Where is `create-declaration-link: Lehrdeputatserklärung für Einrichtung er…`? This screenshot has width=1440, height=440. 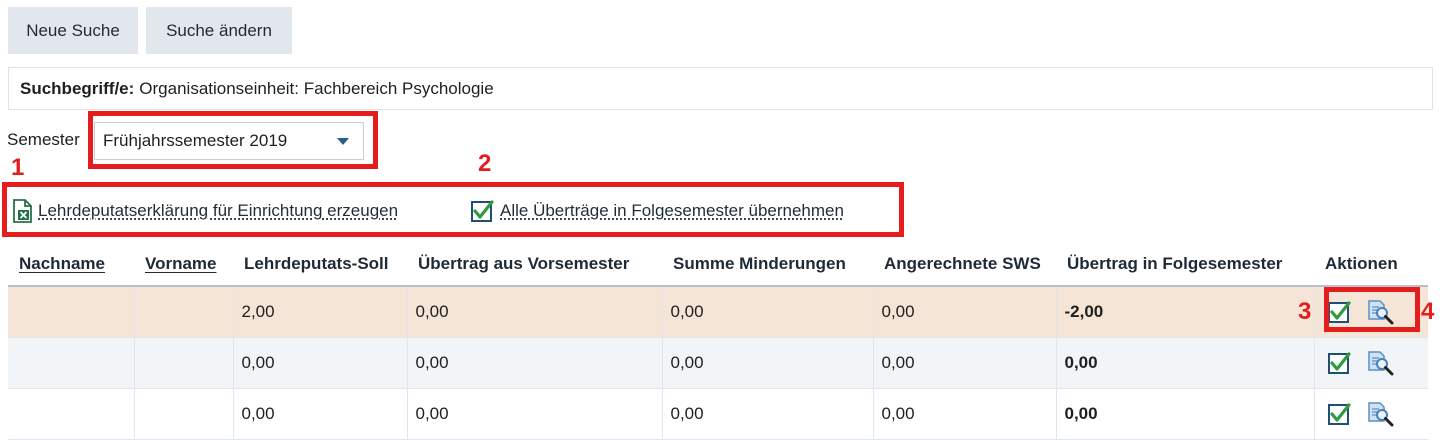 create-declaration-link: Lehrdeputatserklärung für Einrichtung er… is located at coordinates (205, 211).